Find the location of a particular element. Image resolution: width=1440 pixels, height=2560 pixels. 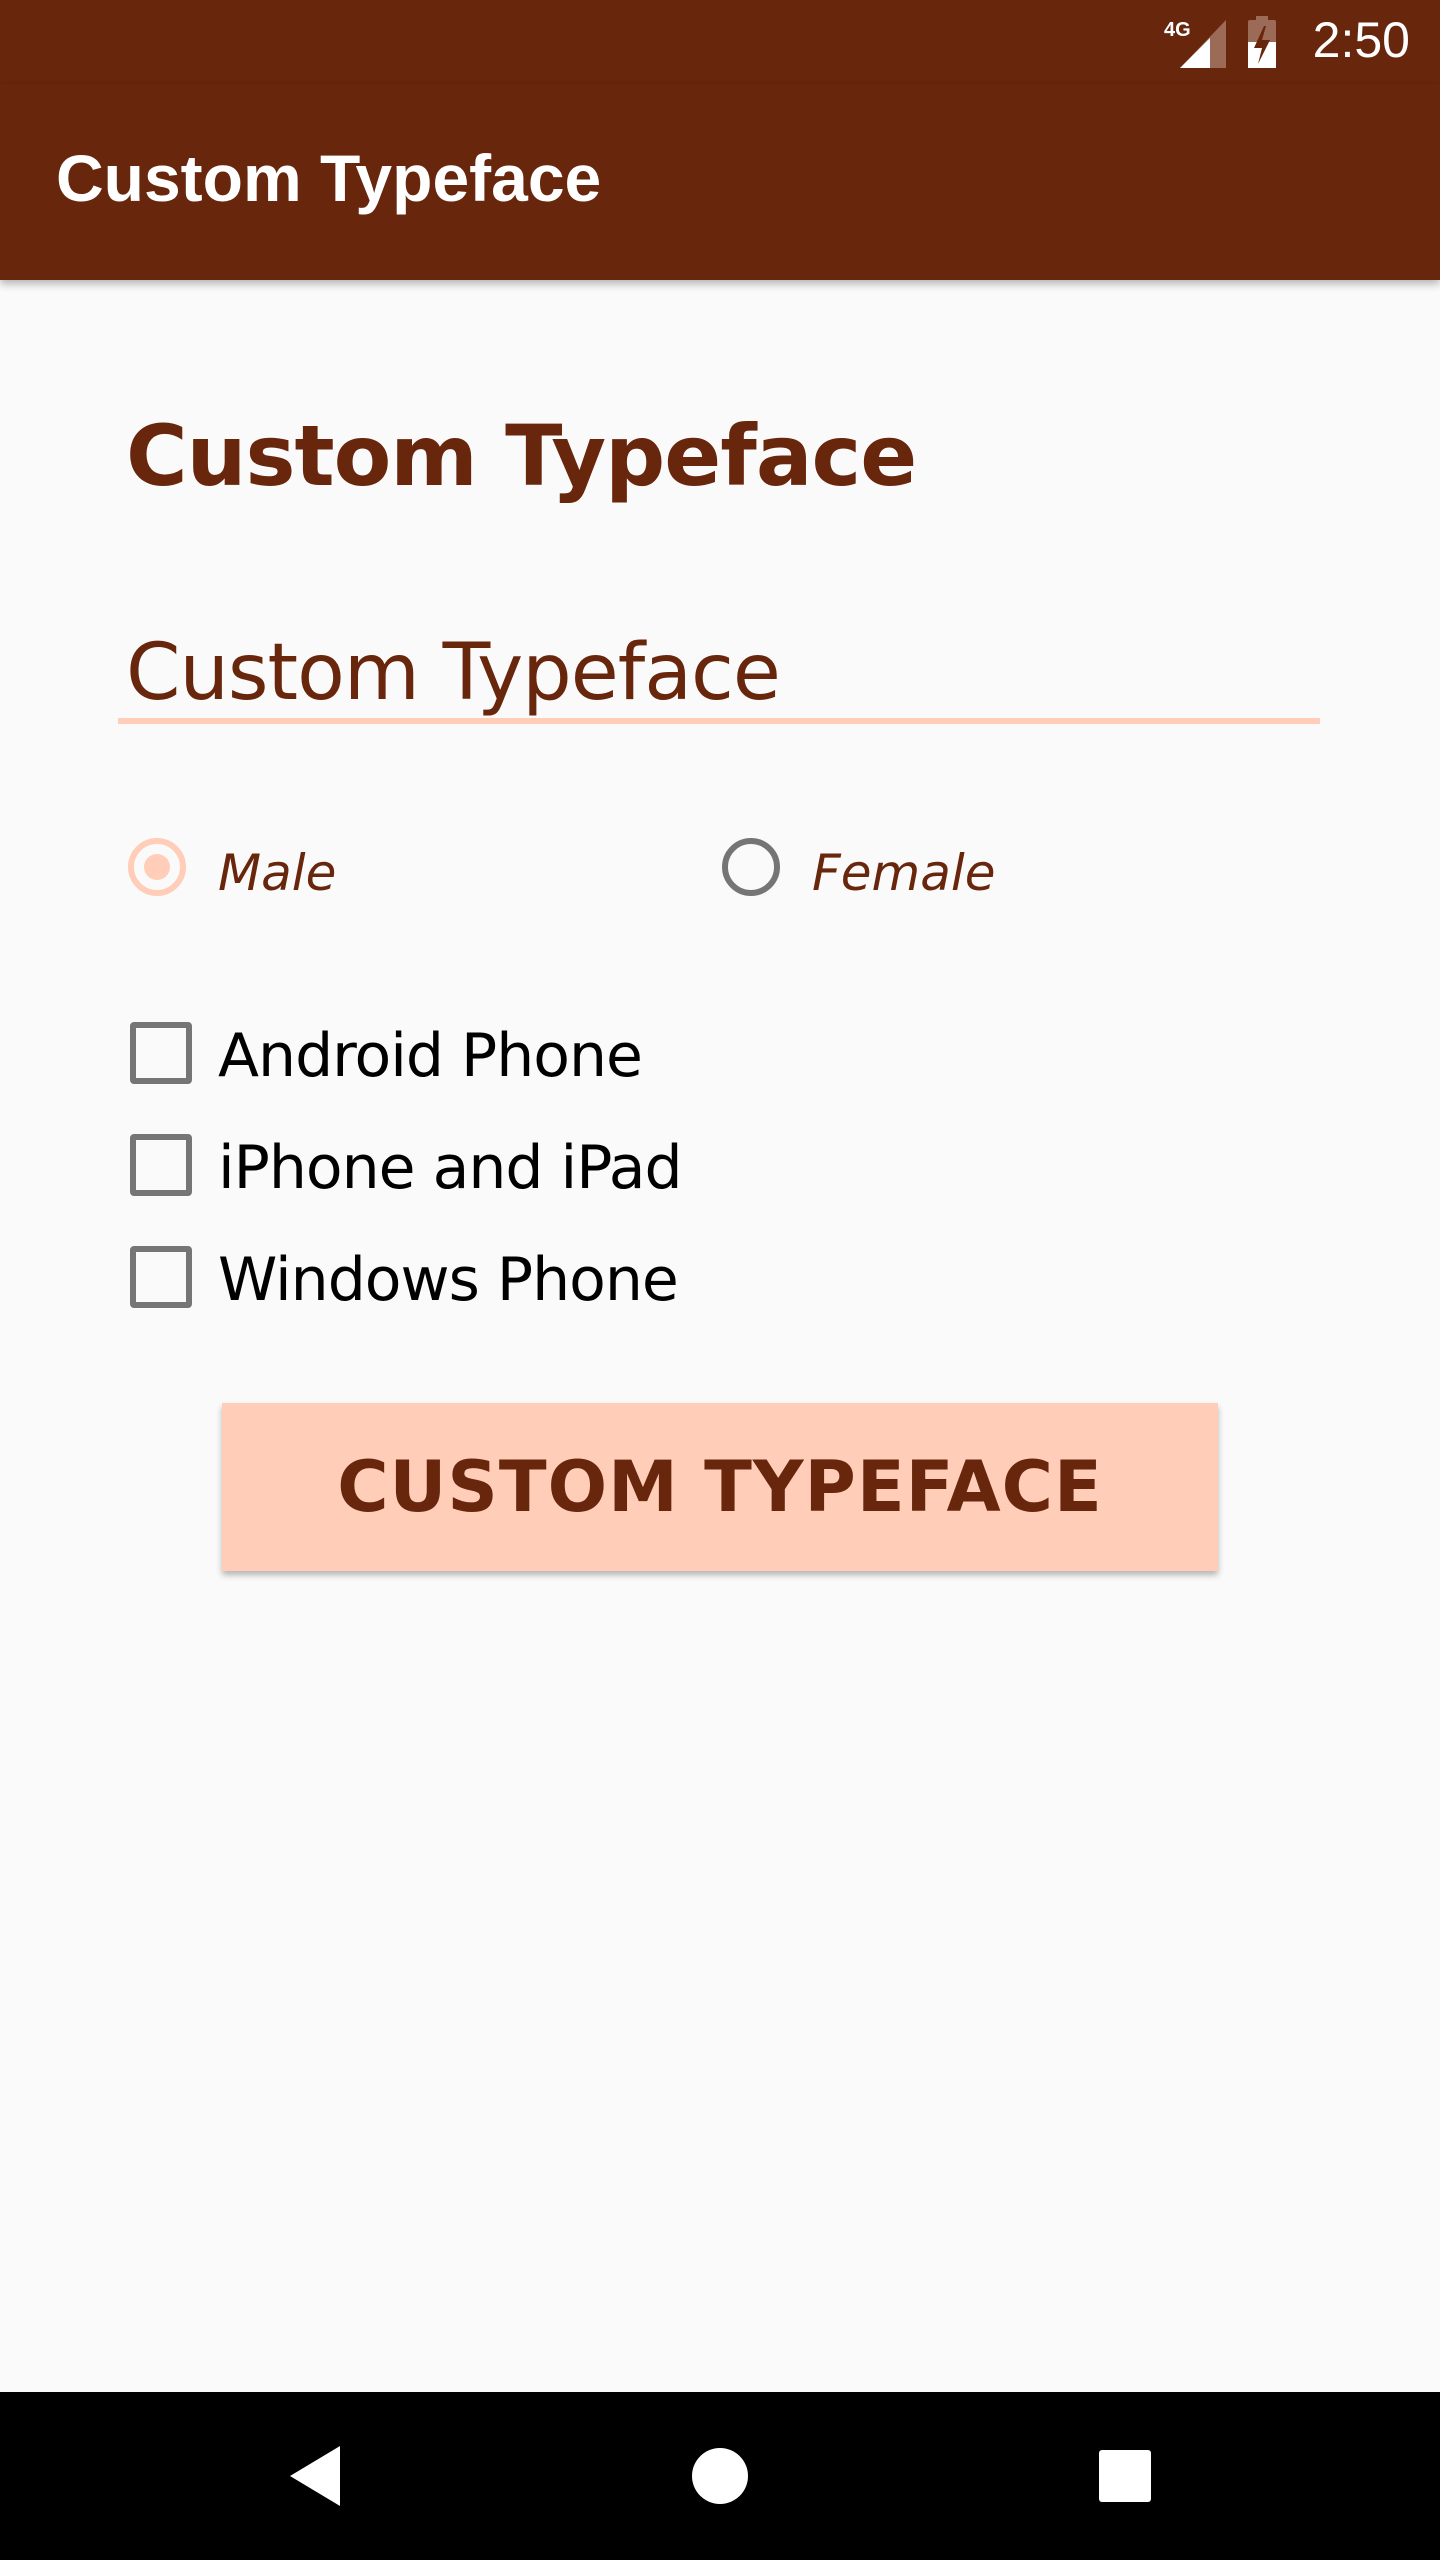

status-icons: 4G is located at coordinates (1220, 42).